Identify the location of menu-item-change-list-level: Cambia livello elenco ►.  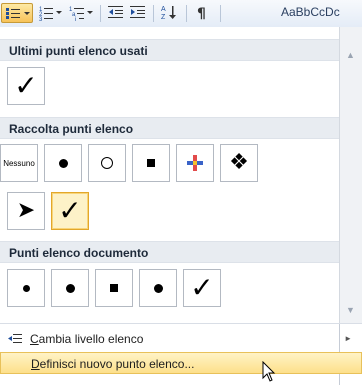
(181, 339).